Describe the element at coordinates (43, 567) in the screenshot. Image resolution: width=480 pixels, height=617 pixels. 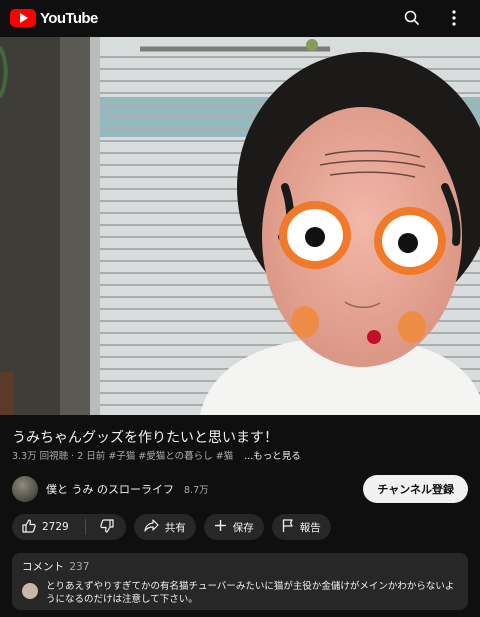
I see `comments-label: コメント` at that location.